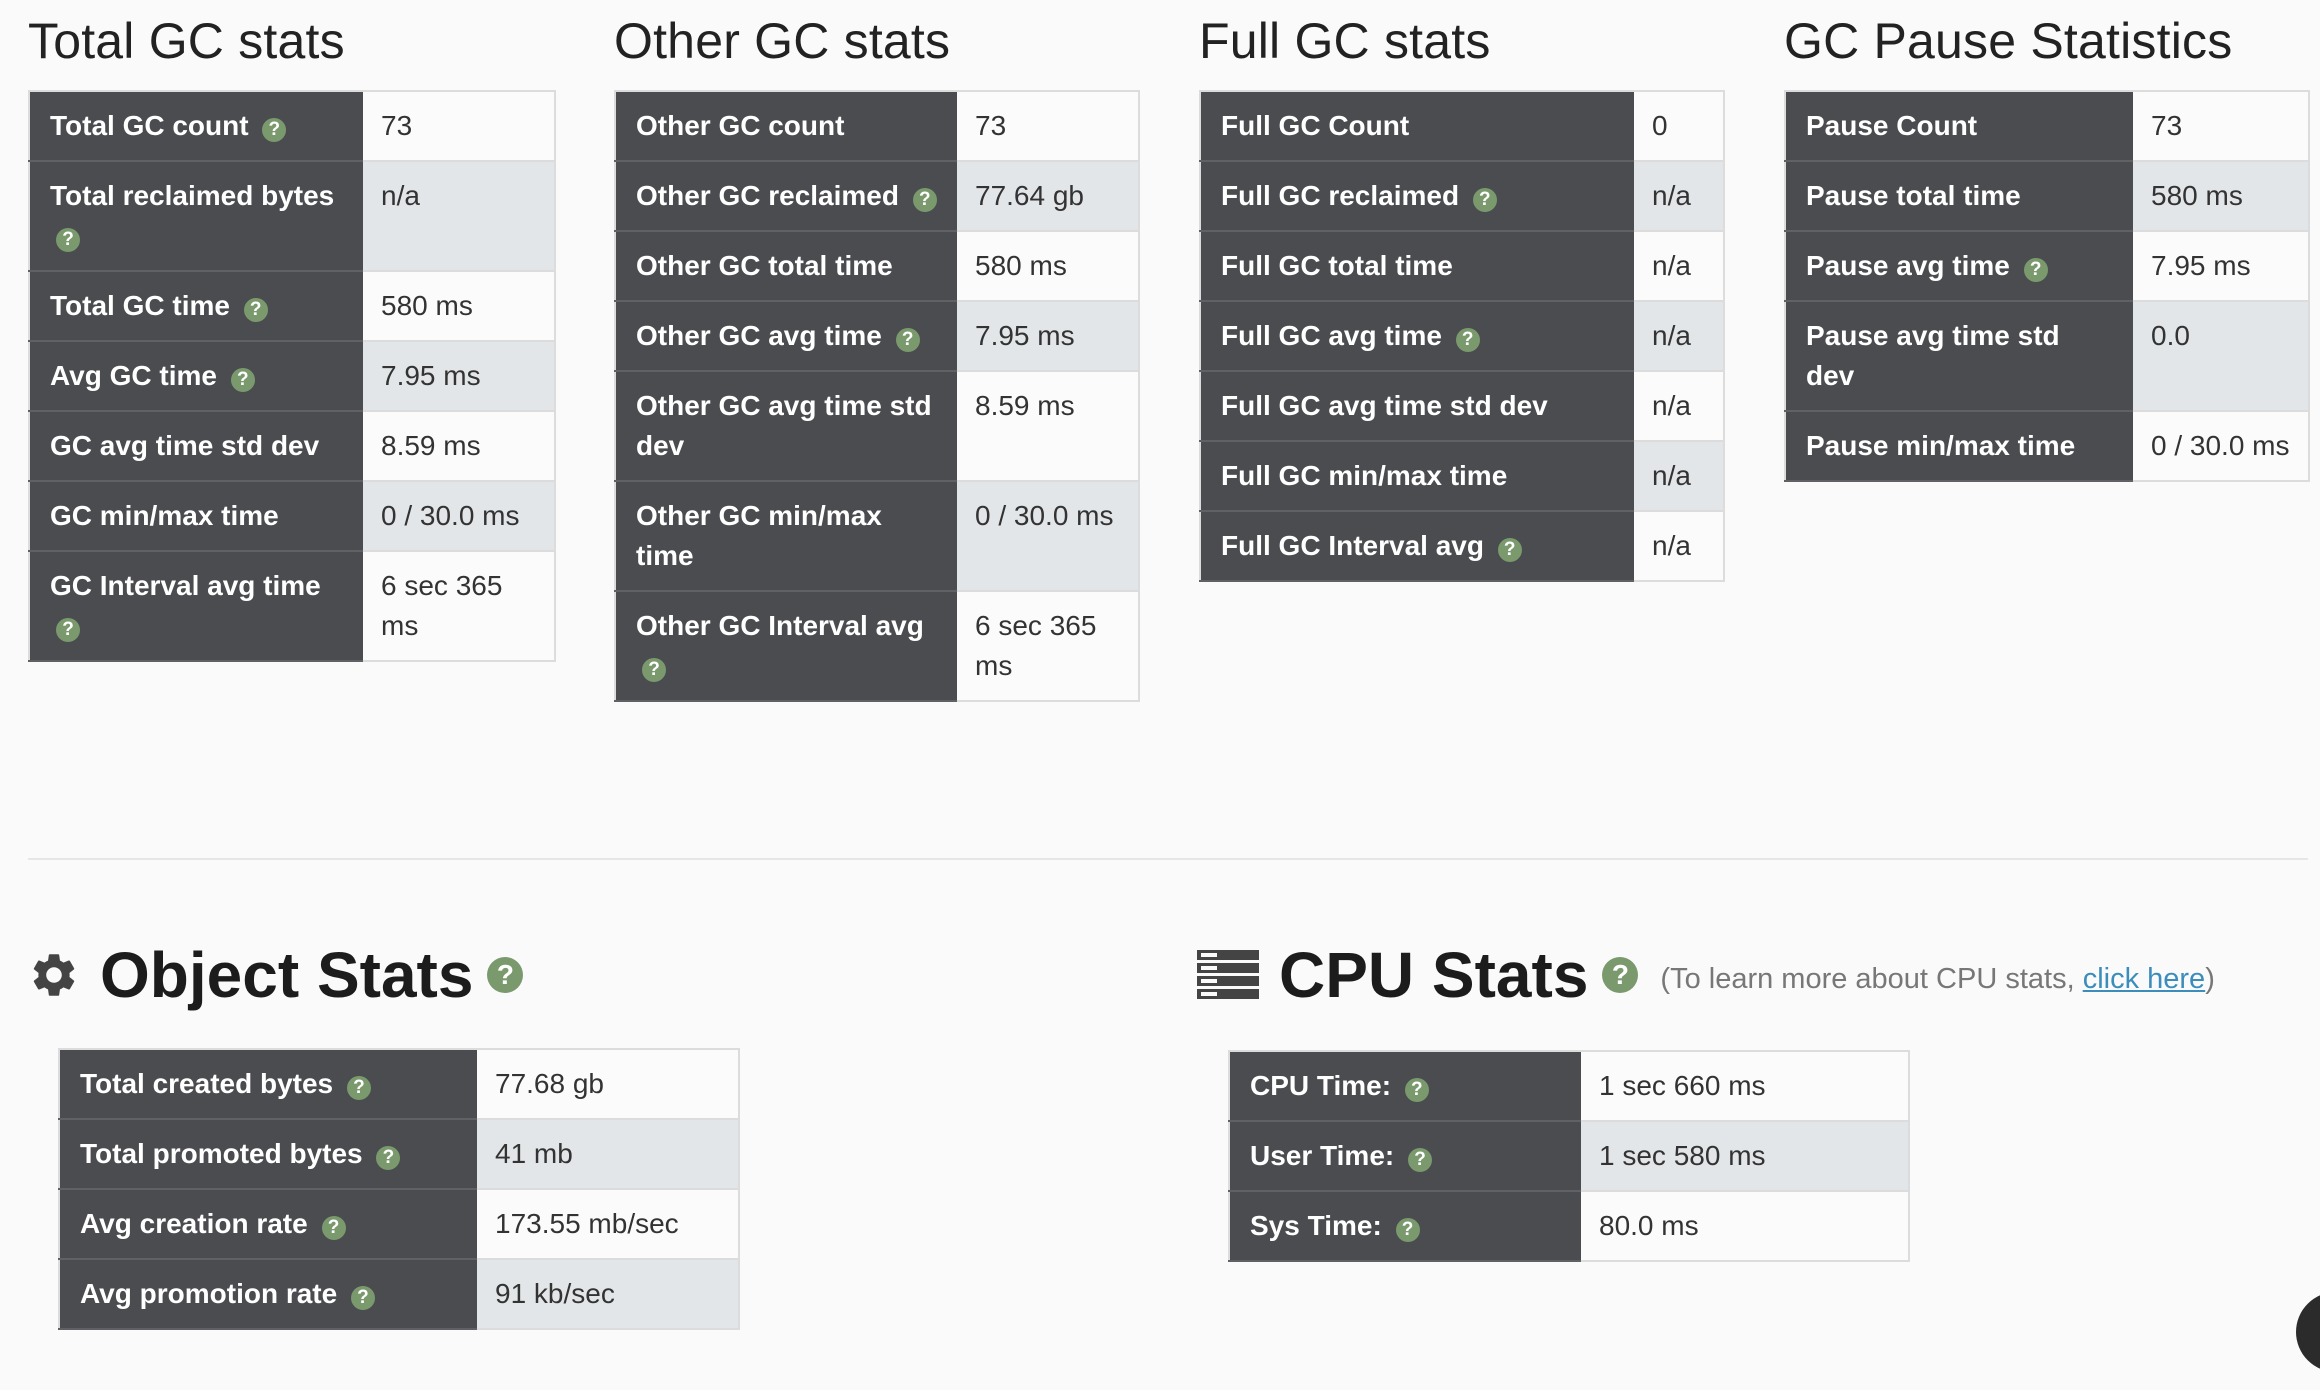  Describe the element at coordinates (221, 1153) in the screenshot. I see `stat-label: Total promoted bytes` at that location.